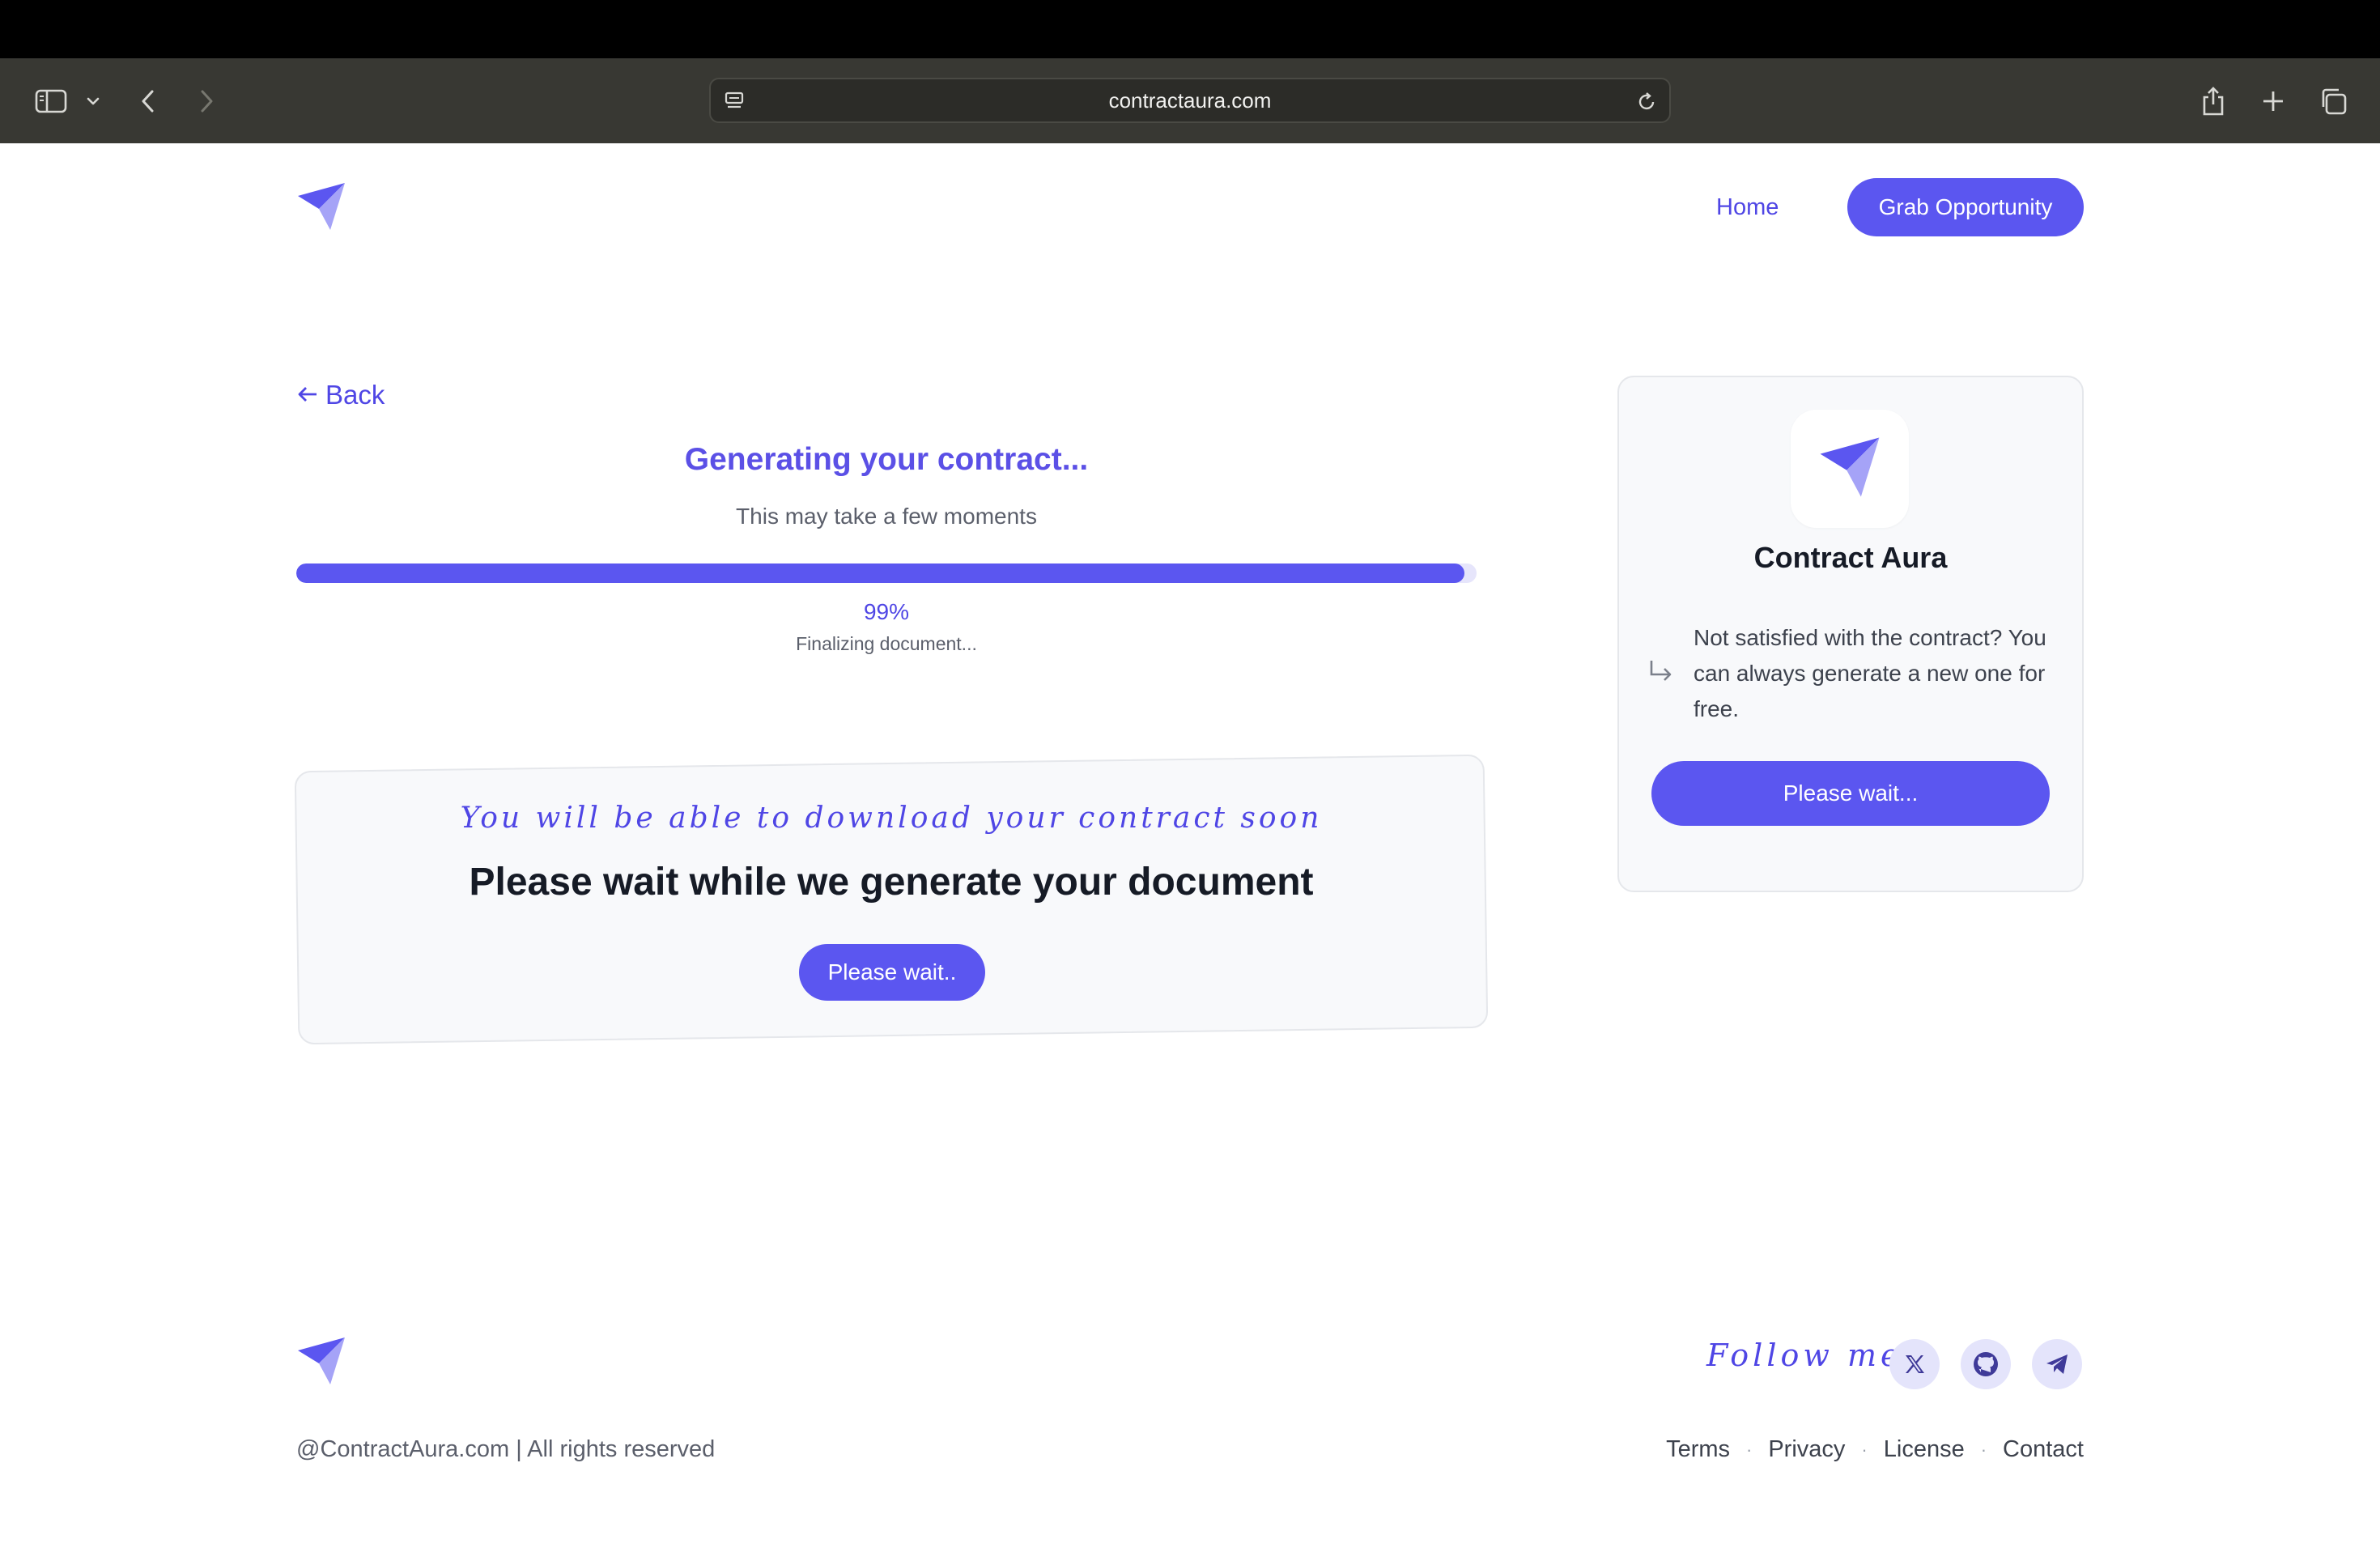  I want to click on please-wait-button: Please wait.., so click(892, 972).